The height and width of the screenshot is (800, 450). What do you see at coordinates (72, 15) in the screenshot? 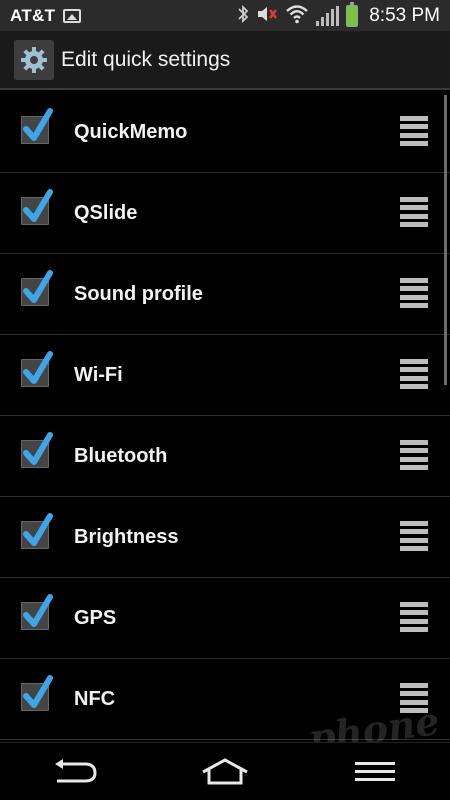
I see `image-icon` at bounding box center [72, 15].